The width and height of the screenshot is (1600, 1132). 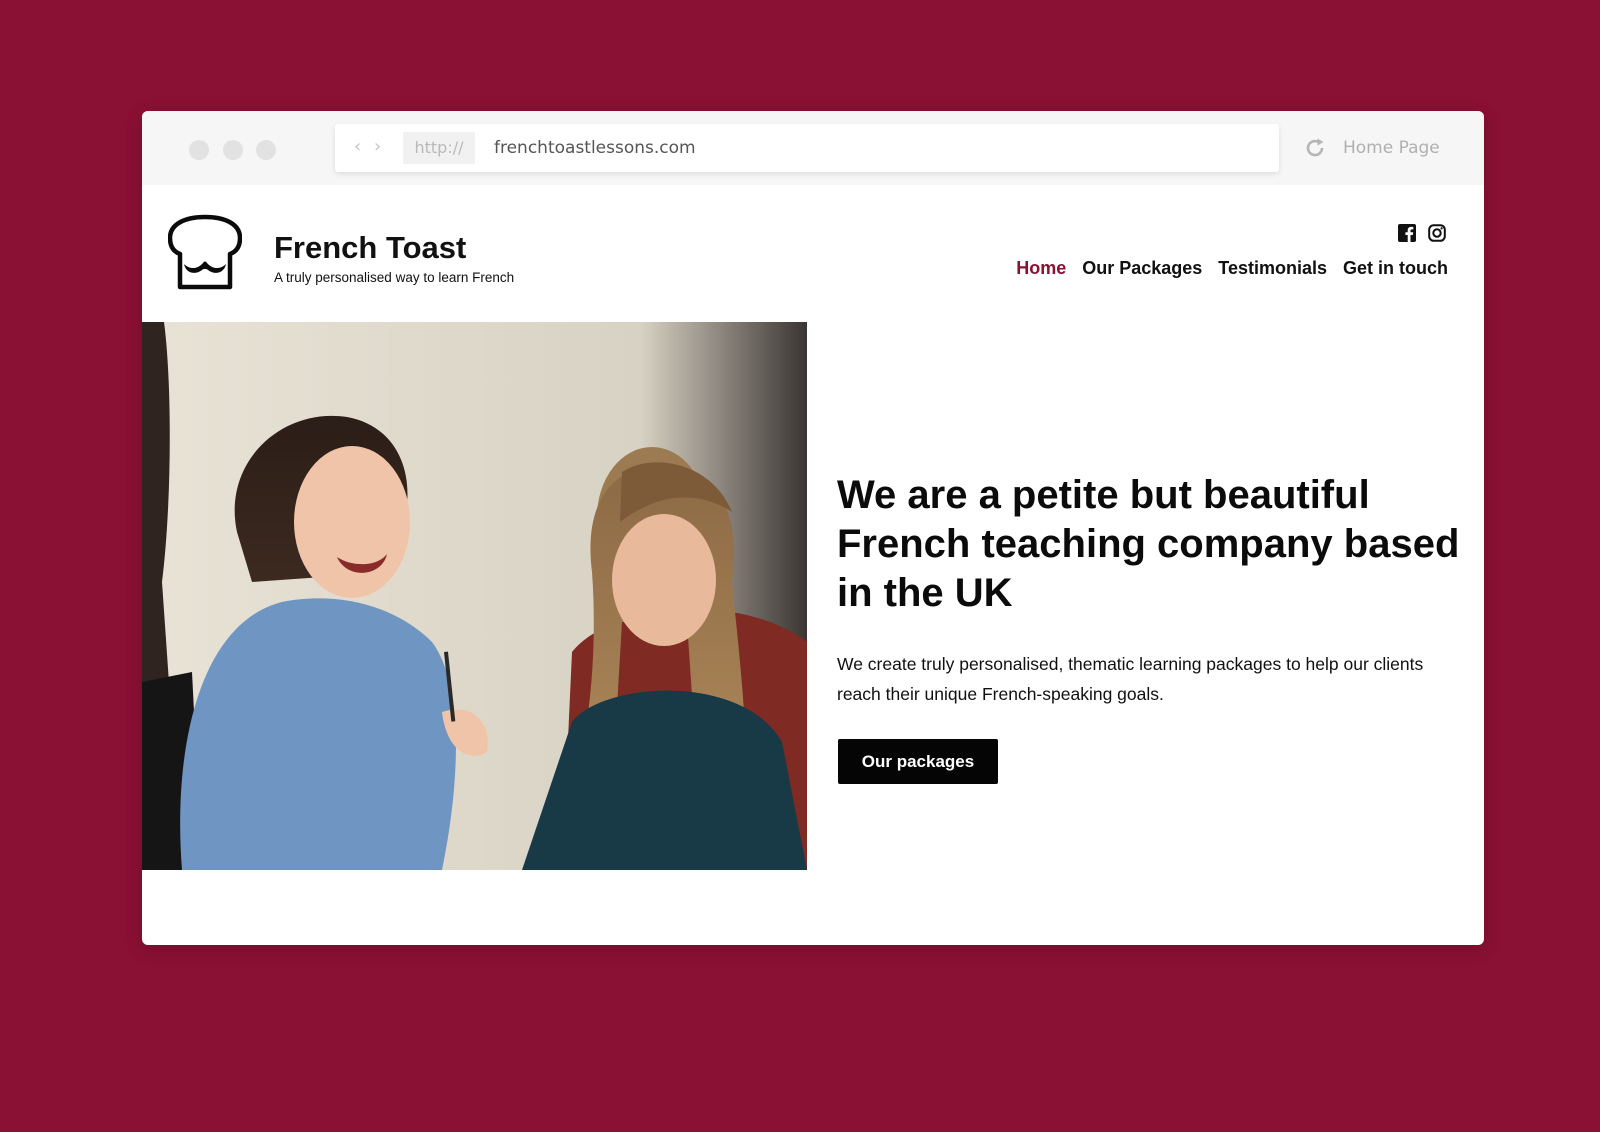 What do you see at coordinates (199, 150) in the screenshot?
I see `window-close-dot` at bounding box center [199, 150].